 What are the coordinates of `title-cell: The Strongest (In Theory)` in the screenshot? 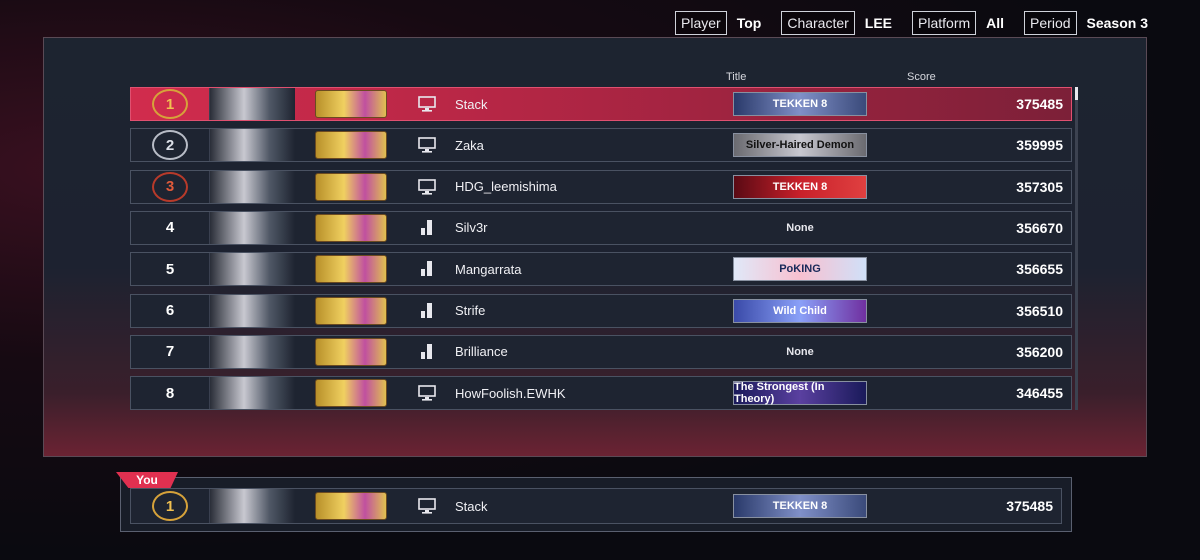 It's located at (800, 393).